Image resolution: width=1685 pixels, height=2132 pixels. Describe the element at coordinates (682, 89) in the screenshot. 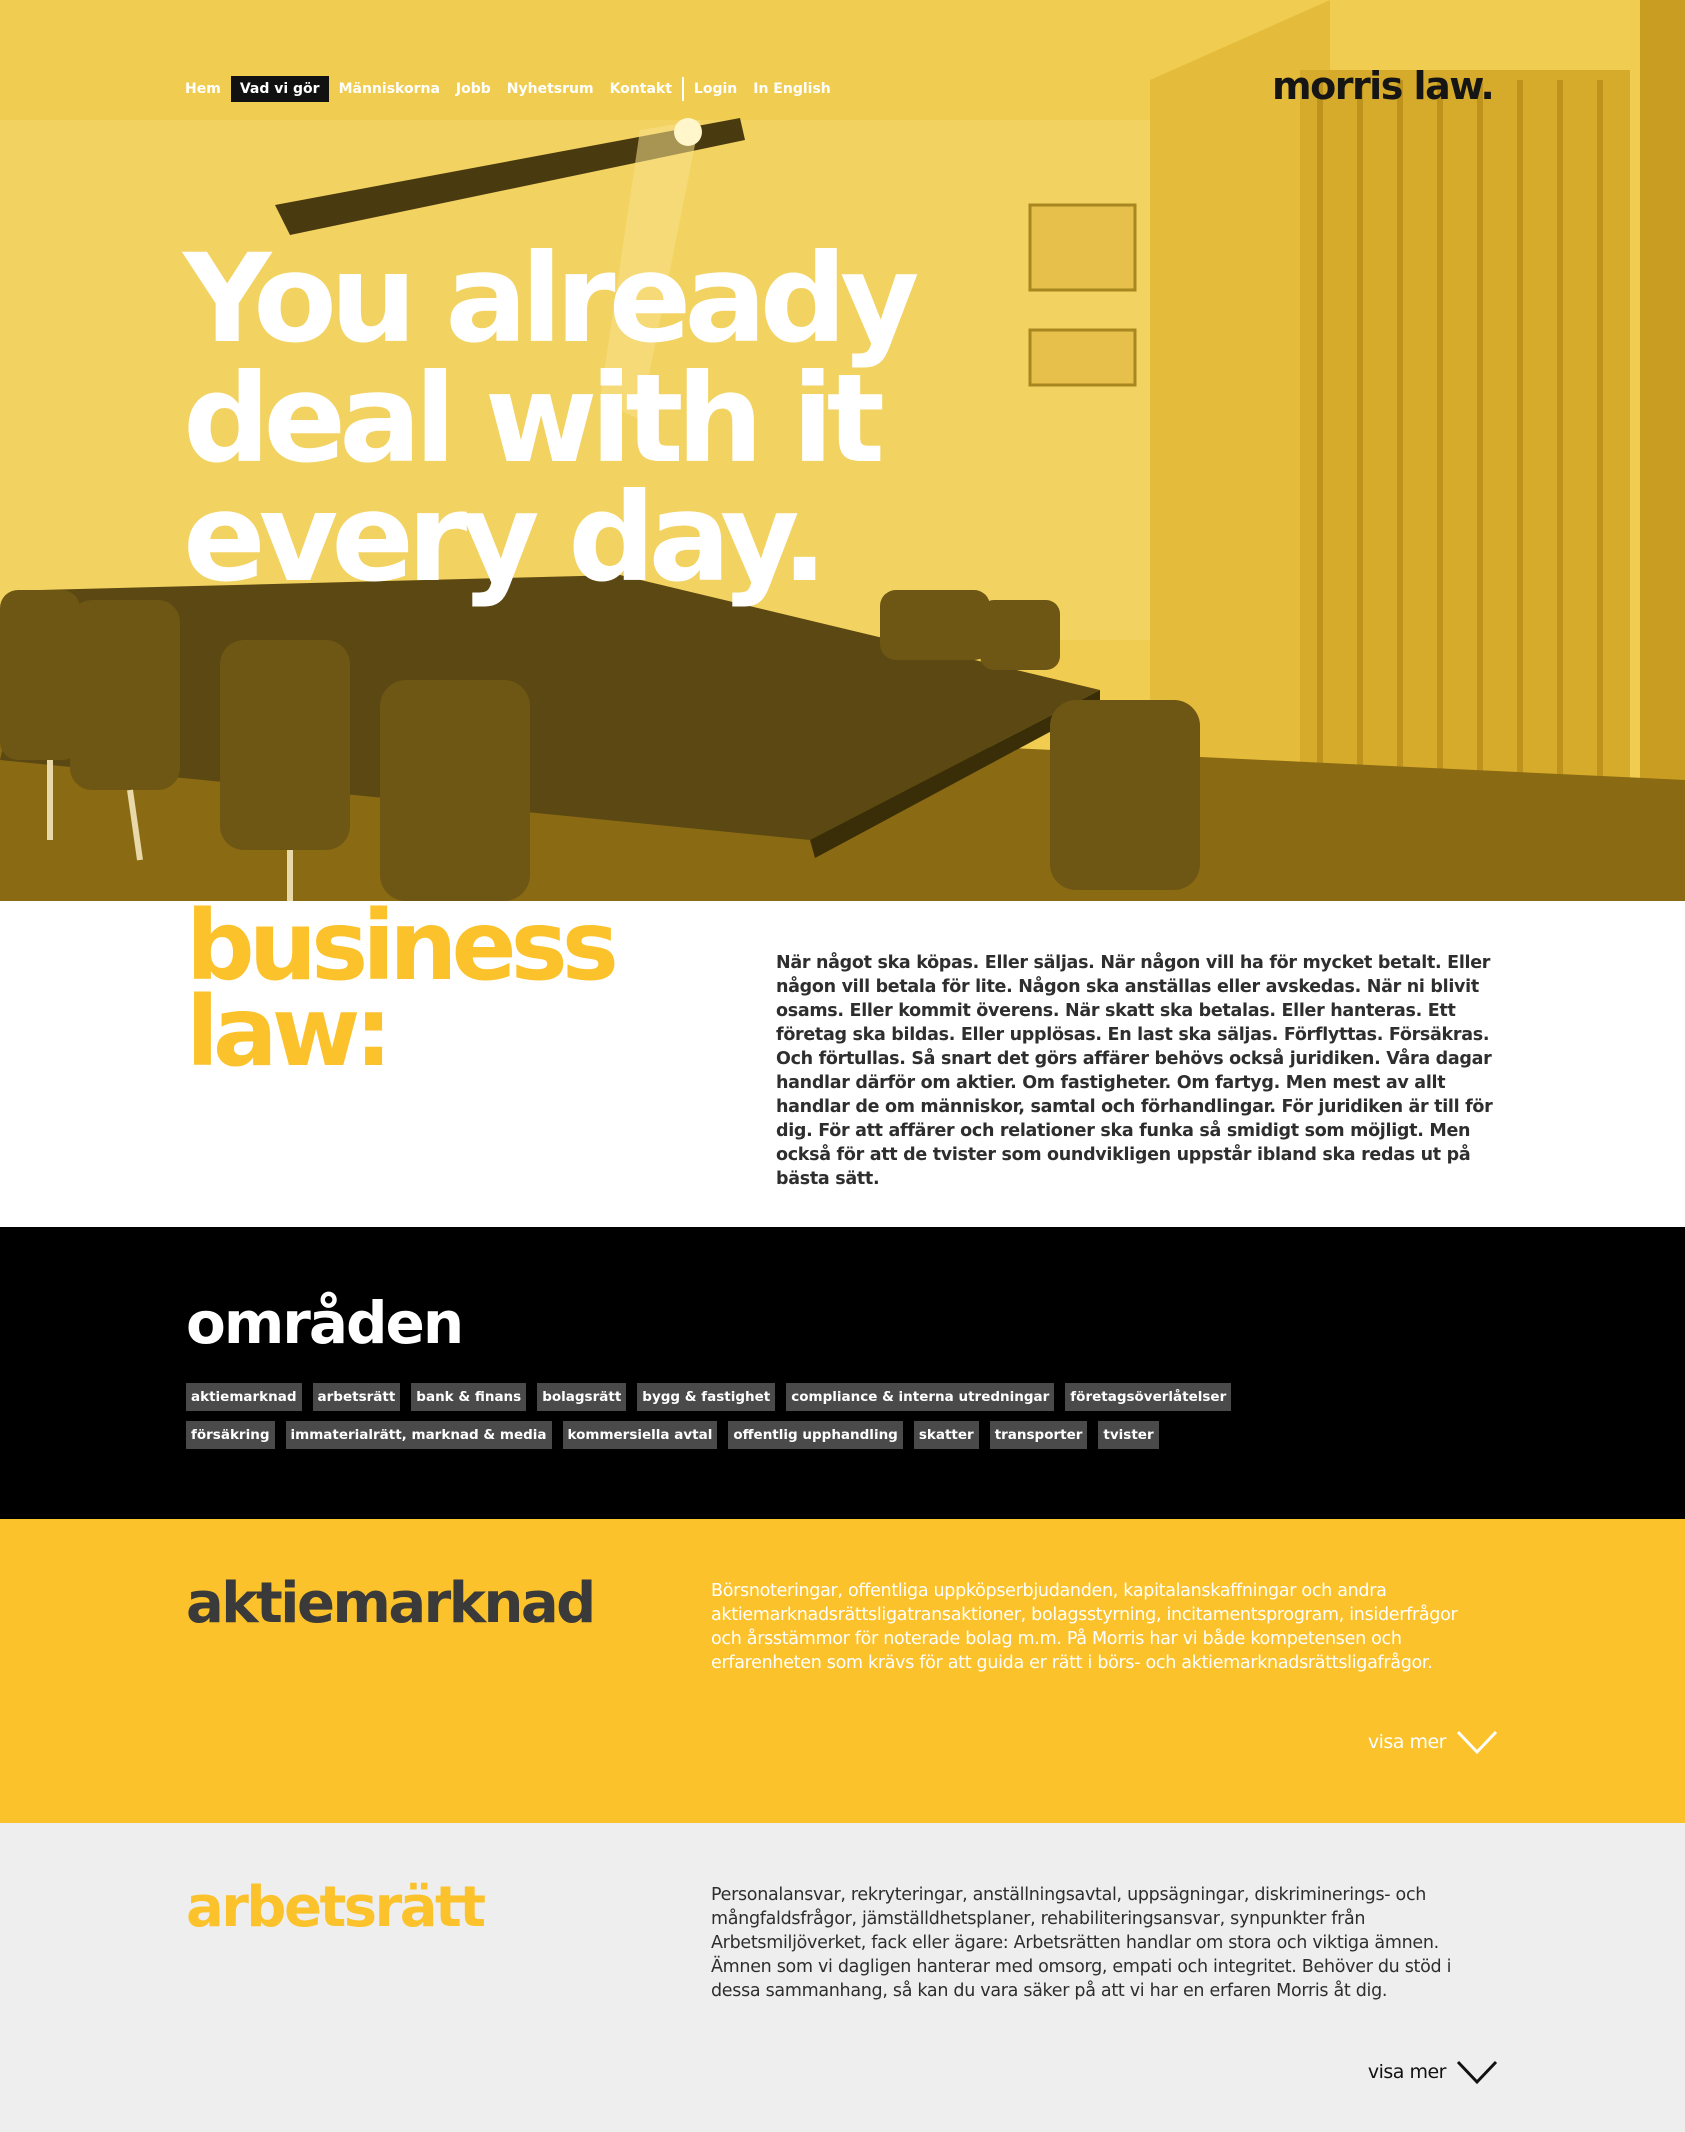

I see `nav-divider` at that location.